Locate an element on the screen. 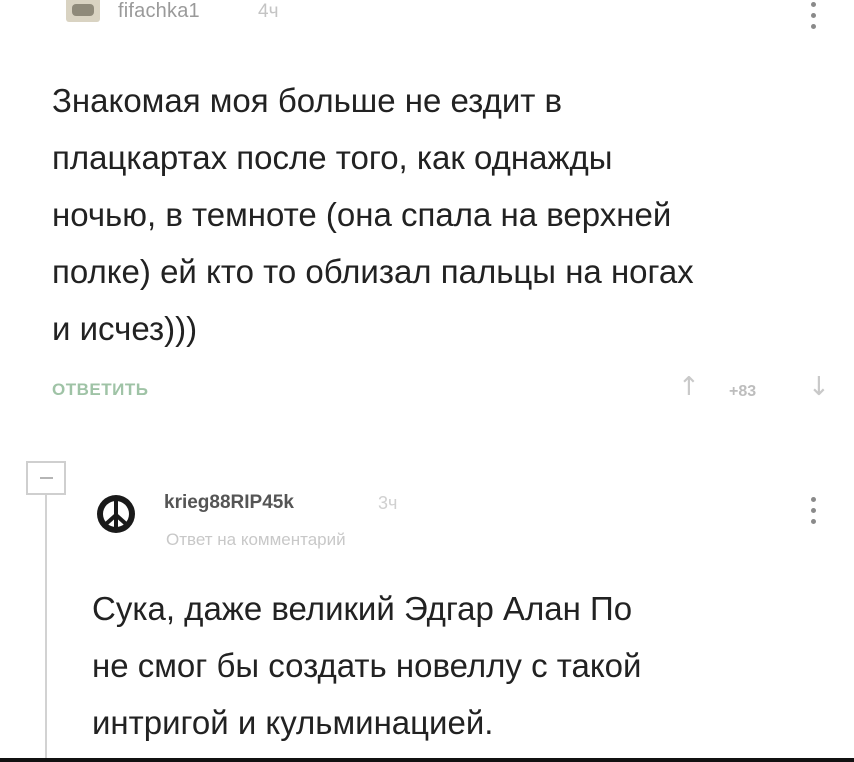 The height and width of the screenshot is (762, 854). reply-author: krieg88RIP45k is located at coordinates (229, 503).